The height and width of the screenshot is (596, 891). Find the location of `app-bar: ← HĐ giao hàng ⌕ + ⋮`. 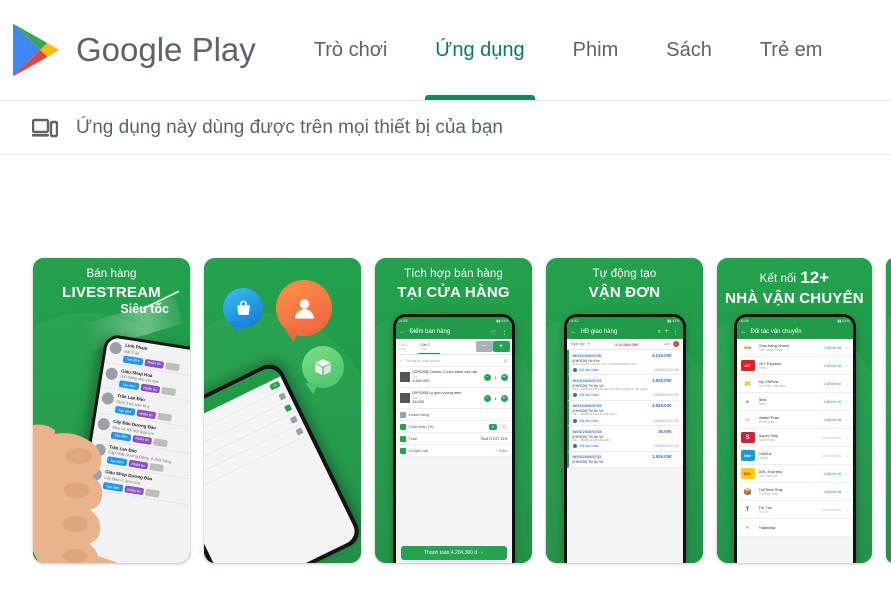

app-bar: ← HĐ giao hàng ⌕ + ⋮ is located at coordinates (624, 332).